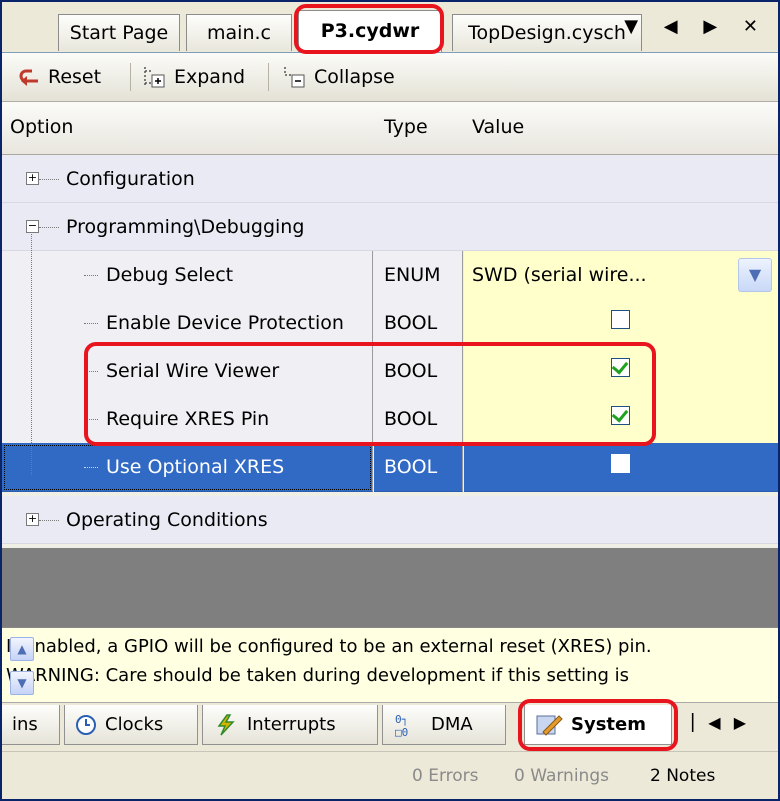 The image size is (780, 801). Describe the element at coordinates (401, 732) in the screenshot. I see `svg-text: □0` at that location.